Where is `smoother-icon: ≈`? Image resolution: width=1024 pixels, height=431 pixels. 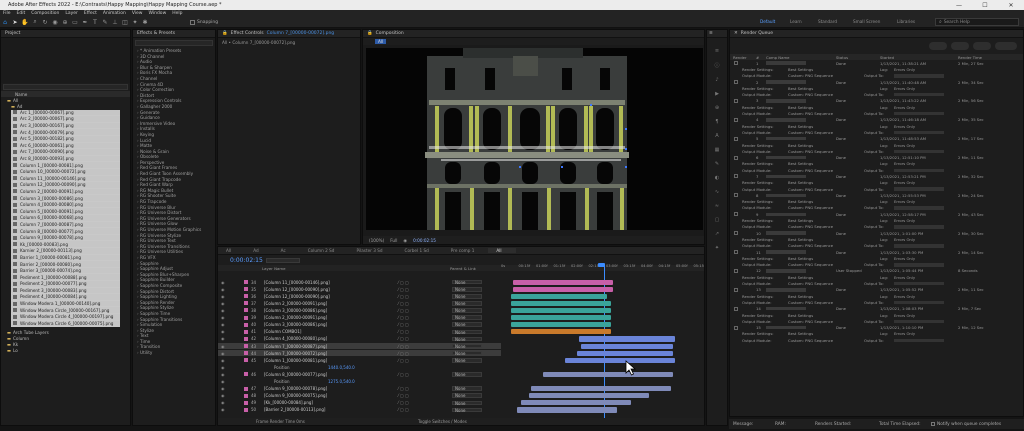
smoother-icon: ≈ is located at coordinates (717, 206).